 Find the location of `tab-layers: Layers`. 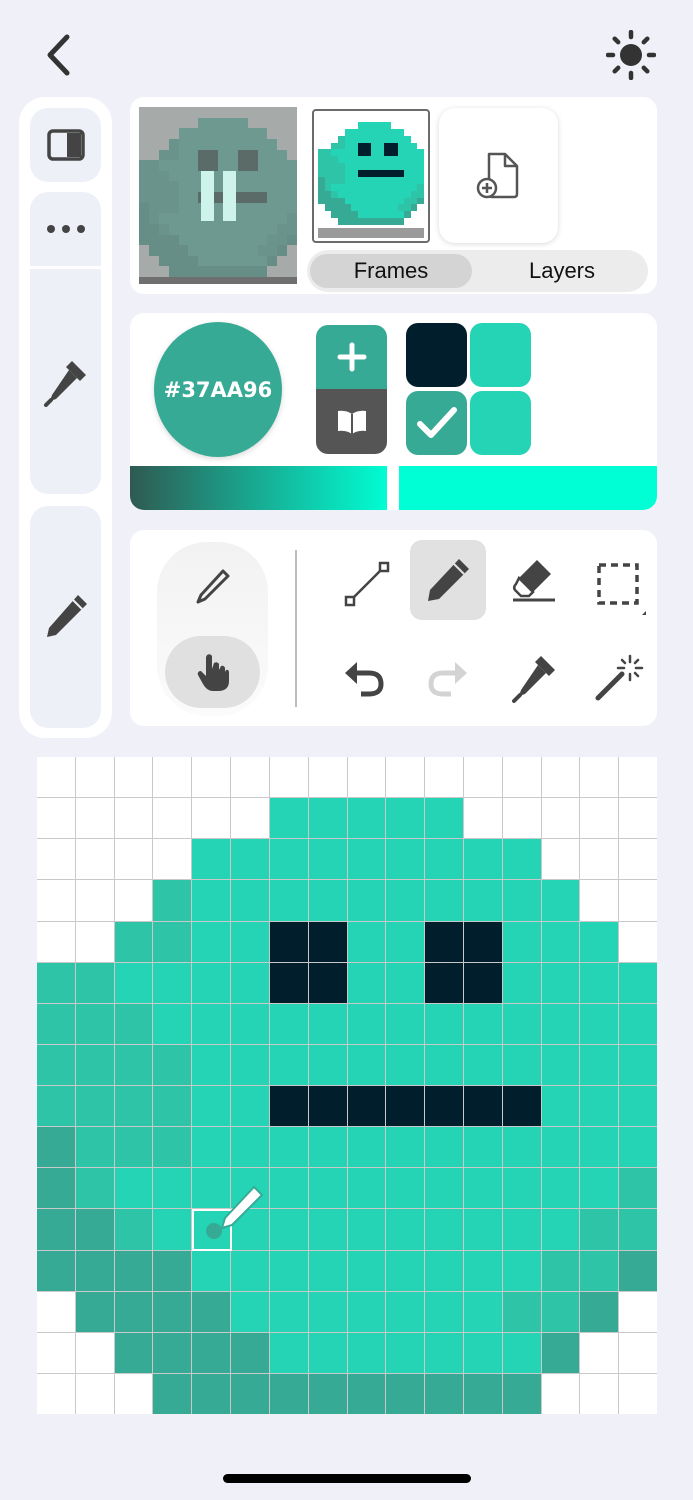

tab-layers: Layers is located at coordinates (562, 271).